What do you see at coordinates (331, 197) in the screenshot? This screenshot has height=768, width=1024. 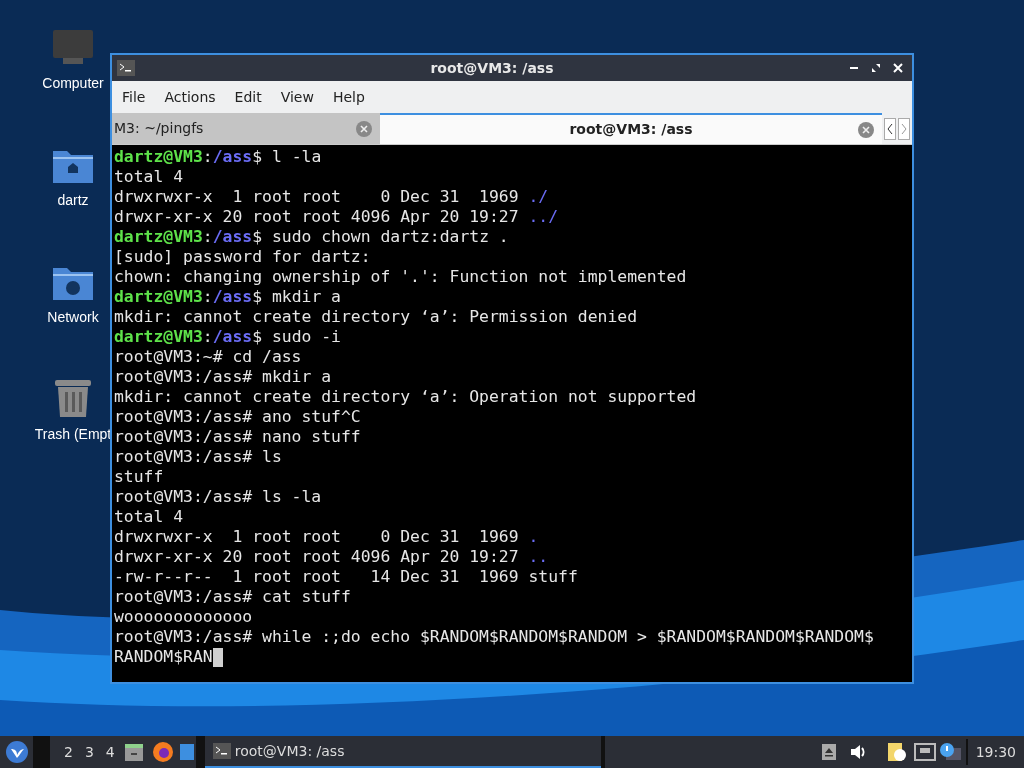 I see `terminal-line: drwxrwxr-x 1 root root 0 Dec 31 1969 ./` at bounding box center [331, 197].